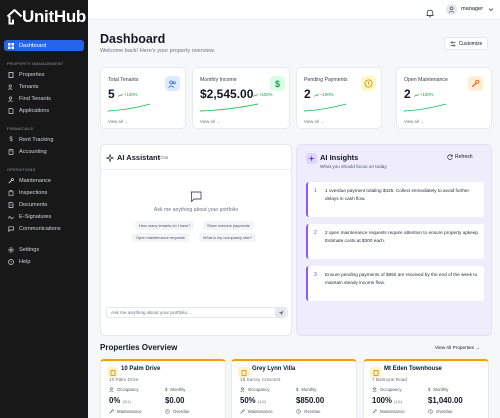 Image resolution: width=500 pixels, height=418 pixels. Describe the element at coordinates (11, 261) in the screenshot. I see `help-icon: ?` at that location.